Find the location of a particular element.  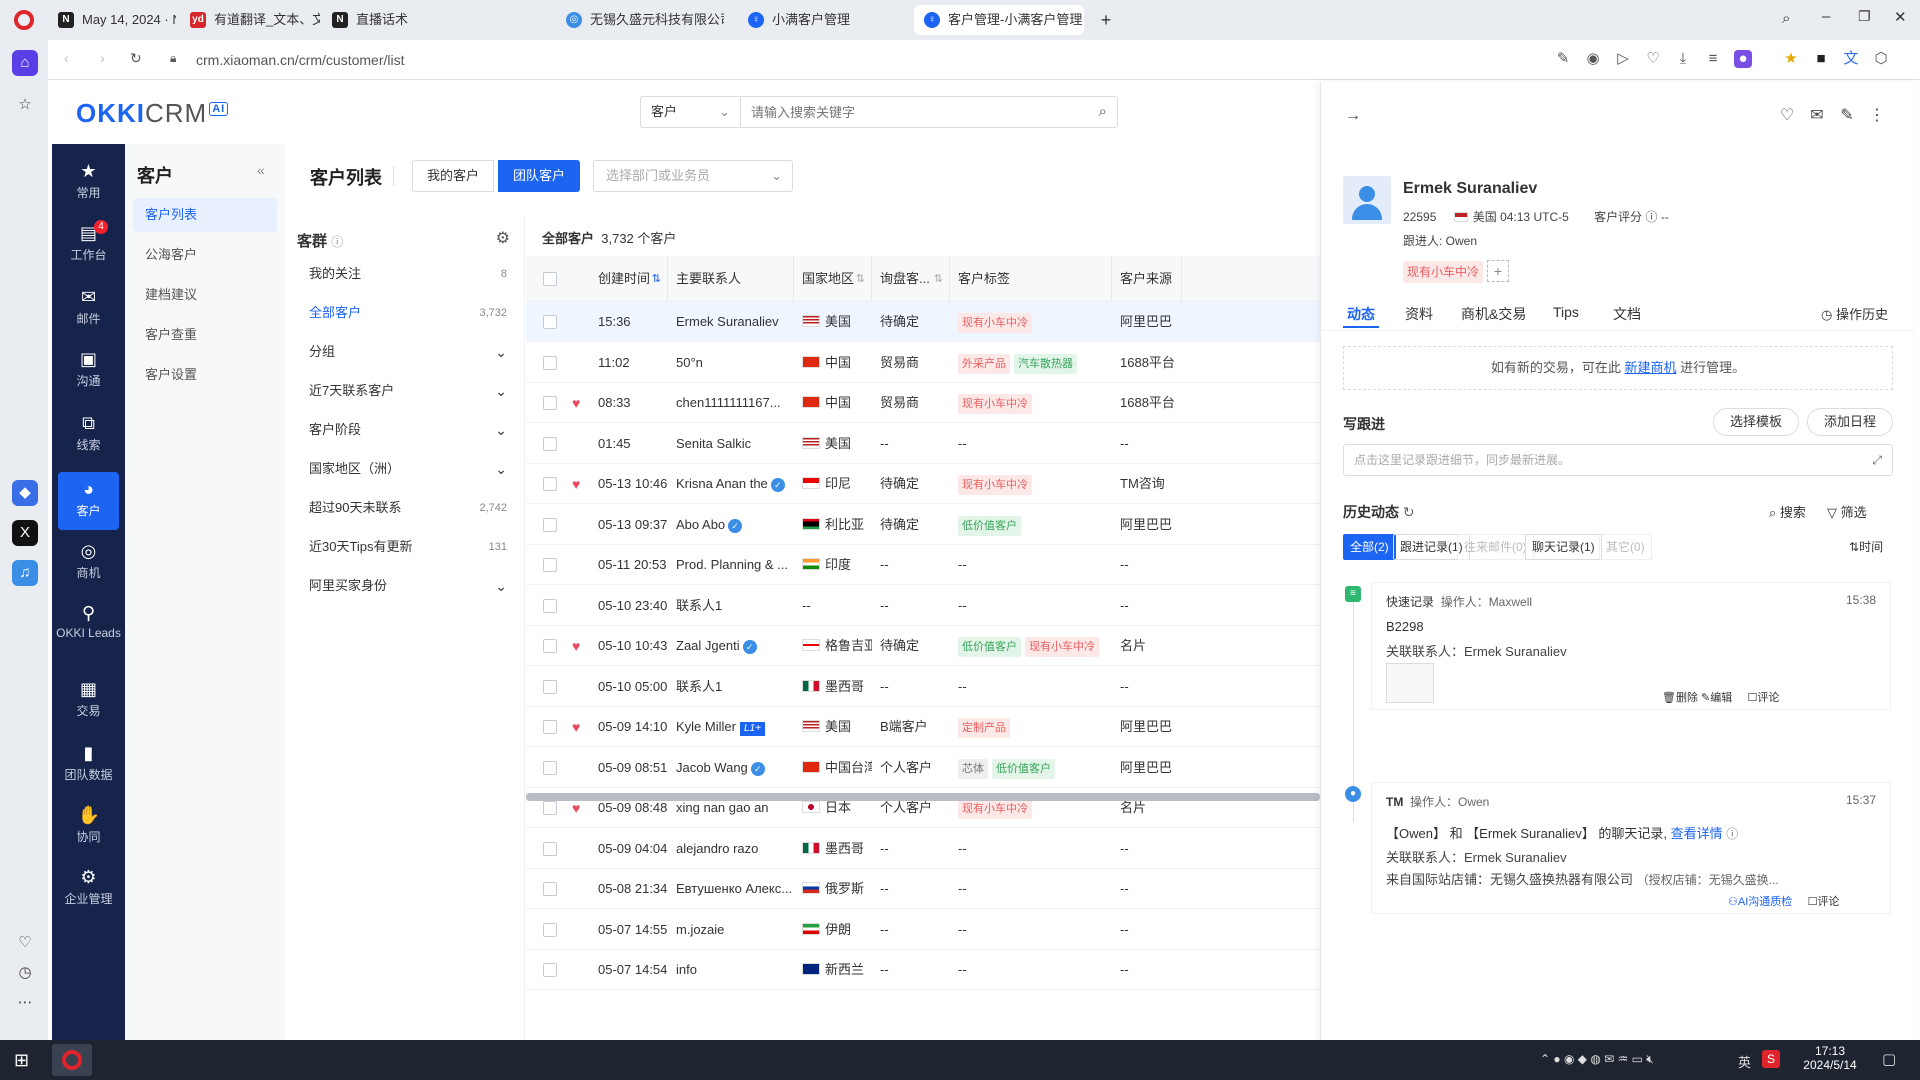

table-row: 05-07 14:55 m.jozaie 伊朗 -- -- -- is located at coordinates (923, 930).